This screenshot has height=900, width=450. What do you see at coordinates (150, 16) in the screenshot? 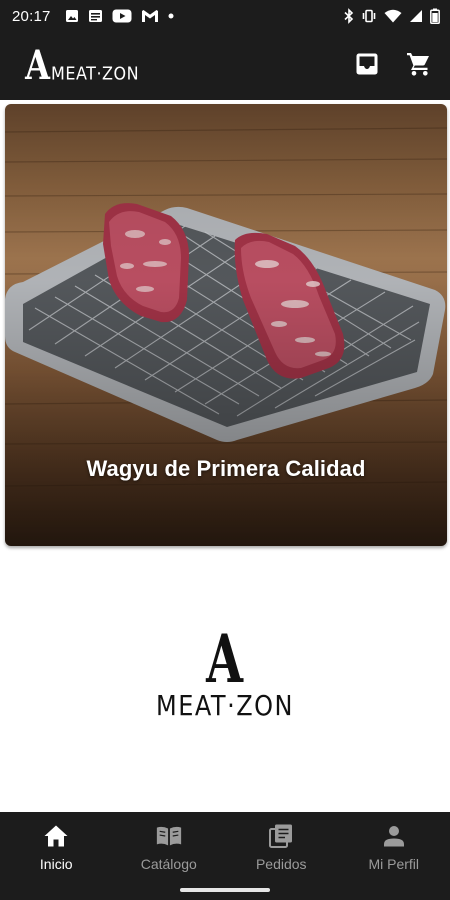
I see `gmail-icon` at bounding box center [150, 16].